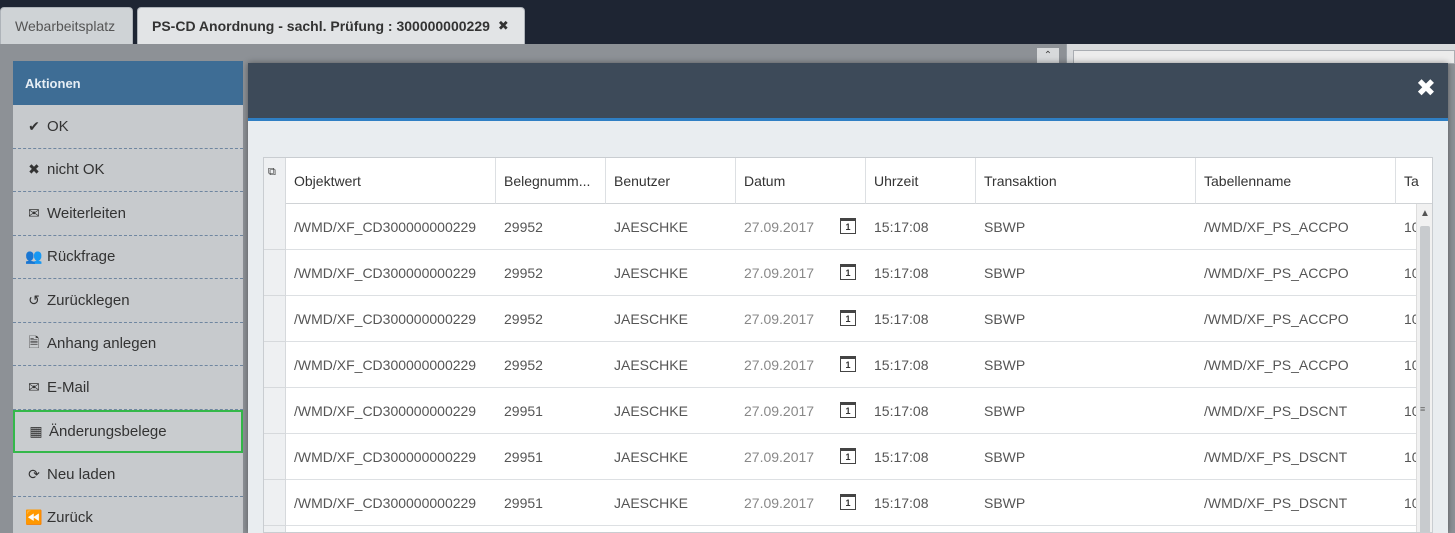 Image resolution: width=1455 pixels, height=533 pixels. What do you see at coordinates (801, 181) in the screenshot?
I see `column-header-datum: Datum` at bounding box center [801, 181].